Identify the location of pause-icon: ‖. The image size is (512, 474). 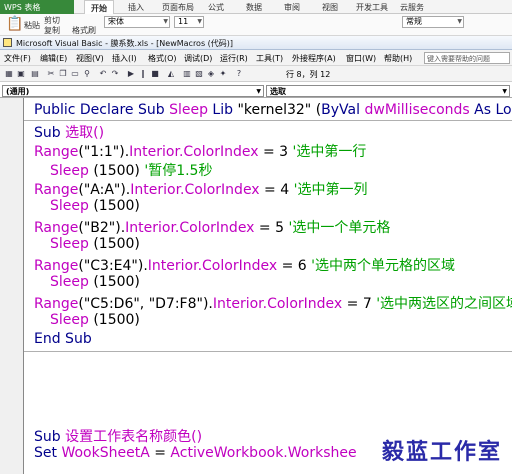
(143, 74).